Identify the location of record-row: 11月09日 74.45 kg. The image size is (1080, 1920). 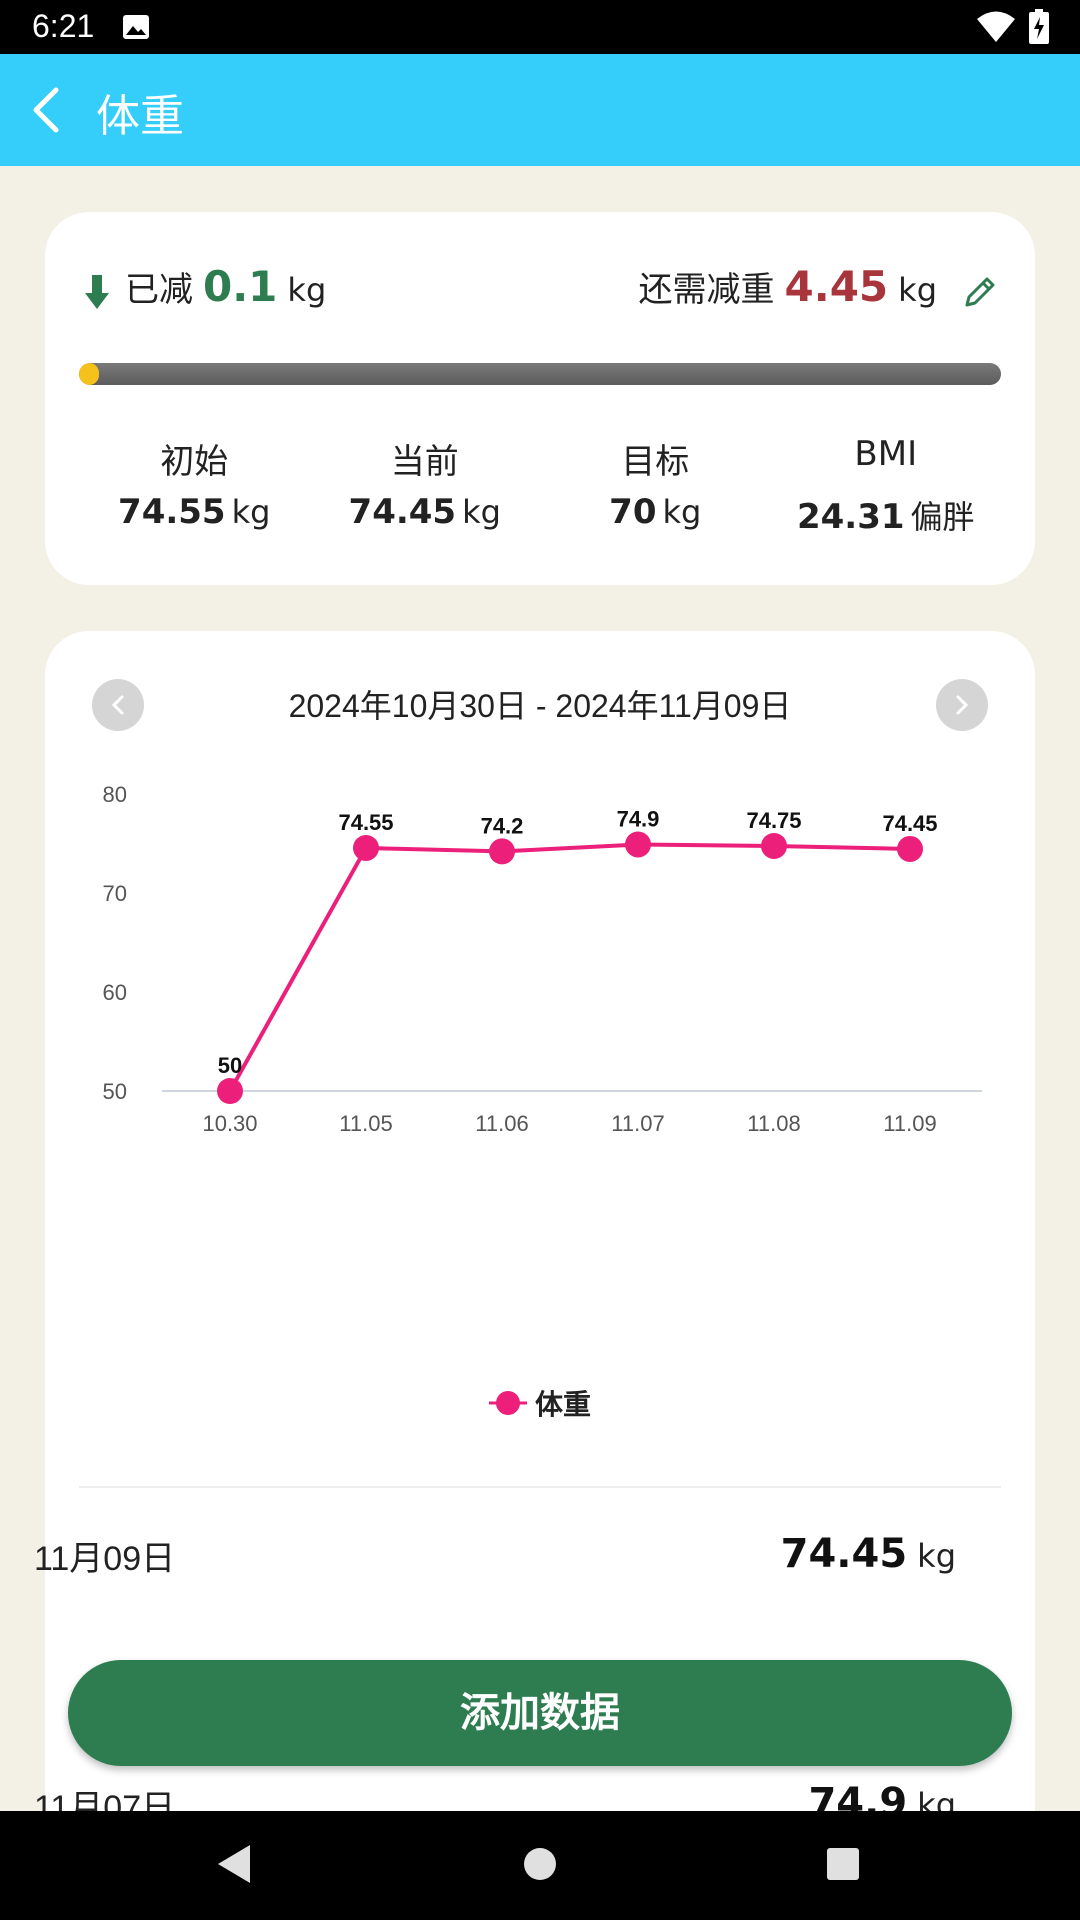
(495, 1561).